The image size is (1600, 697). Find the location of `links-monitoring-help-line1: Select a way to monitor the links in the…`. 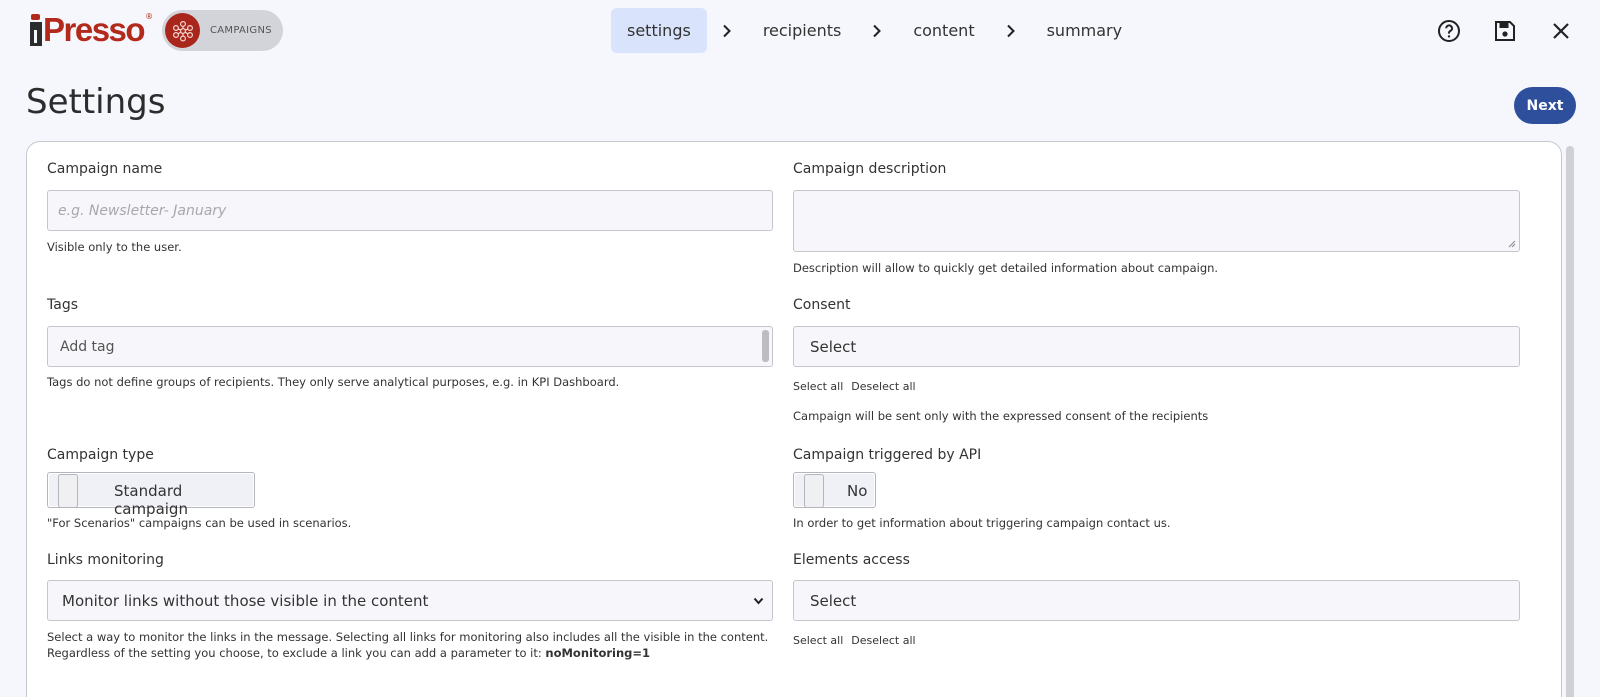

links-monitoring-help-line1: Select a way to monitor the links in the… is located at coordinates (408, 637).